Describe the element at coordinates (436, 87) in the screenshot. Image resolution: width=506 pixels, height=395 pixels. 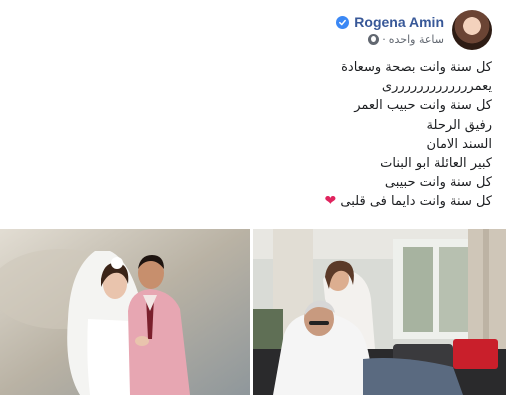
I see `post-text-line: يعمرررررررررررررى` at that location.